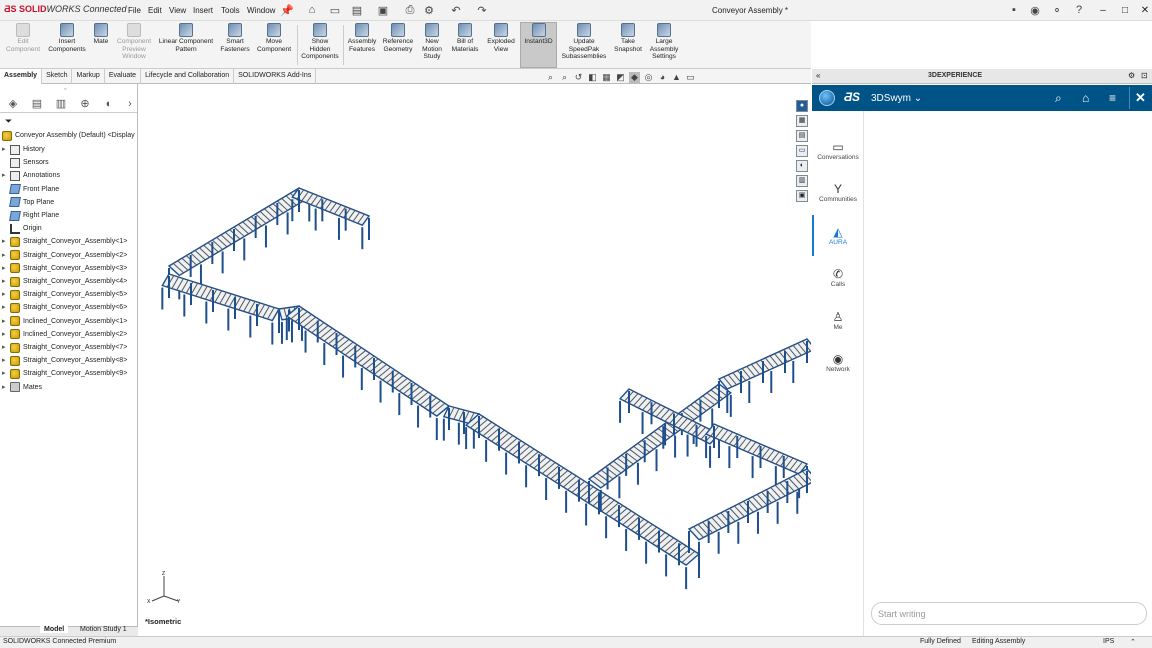 This screenshot has height=648, width=1152. What do you see at coordinates (230, 10) in the screenshot?
I see `menu-tools: Tools` at bounding box center [230, 10].